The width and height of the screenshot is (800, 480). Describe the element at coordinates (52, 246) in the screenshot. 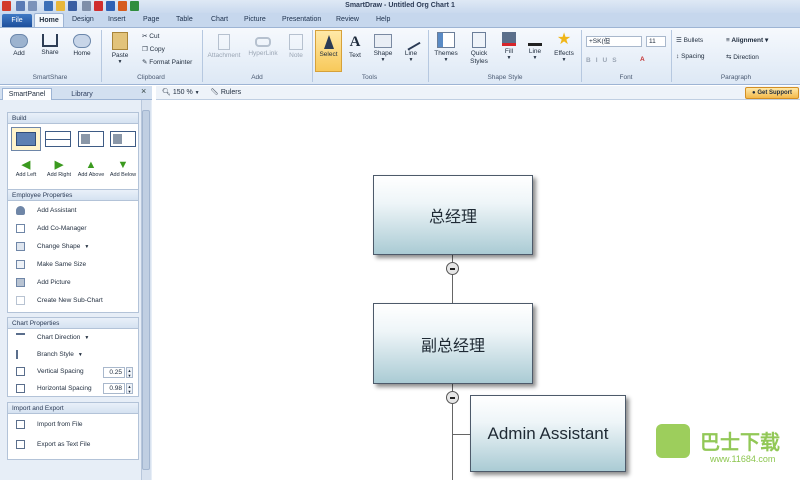

I see `change-shape-item: Change Shape ▼` at that location.